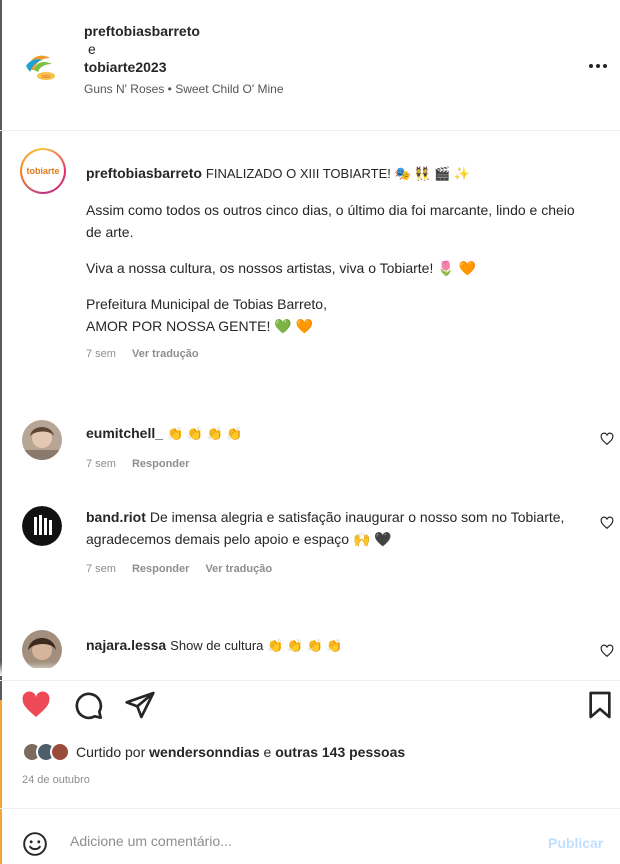 This screenshot has height=864, width=620. Describe the element at coordinates (140, 705) in the screenshot. I see `share-icon` at that location.